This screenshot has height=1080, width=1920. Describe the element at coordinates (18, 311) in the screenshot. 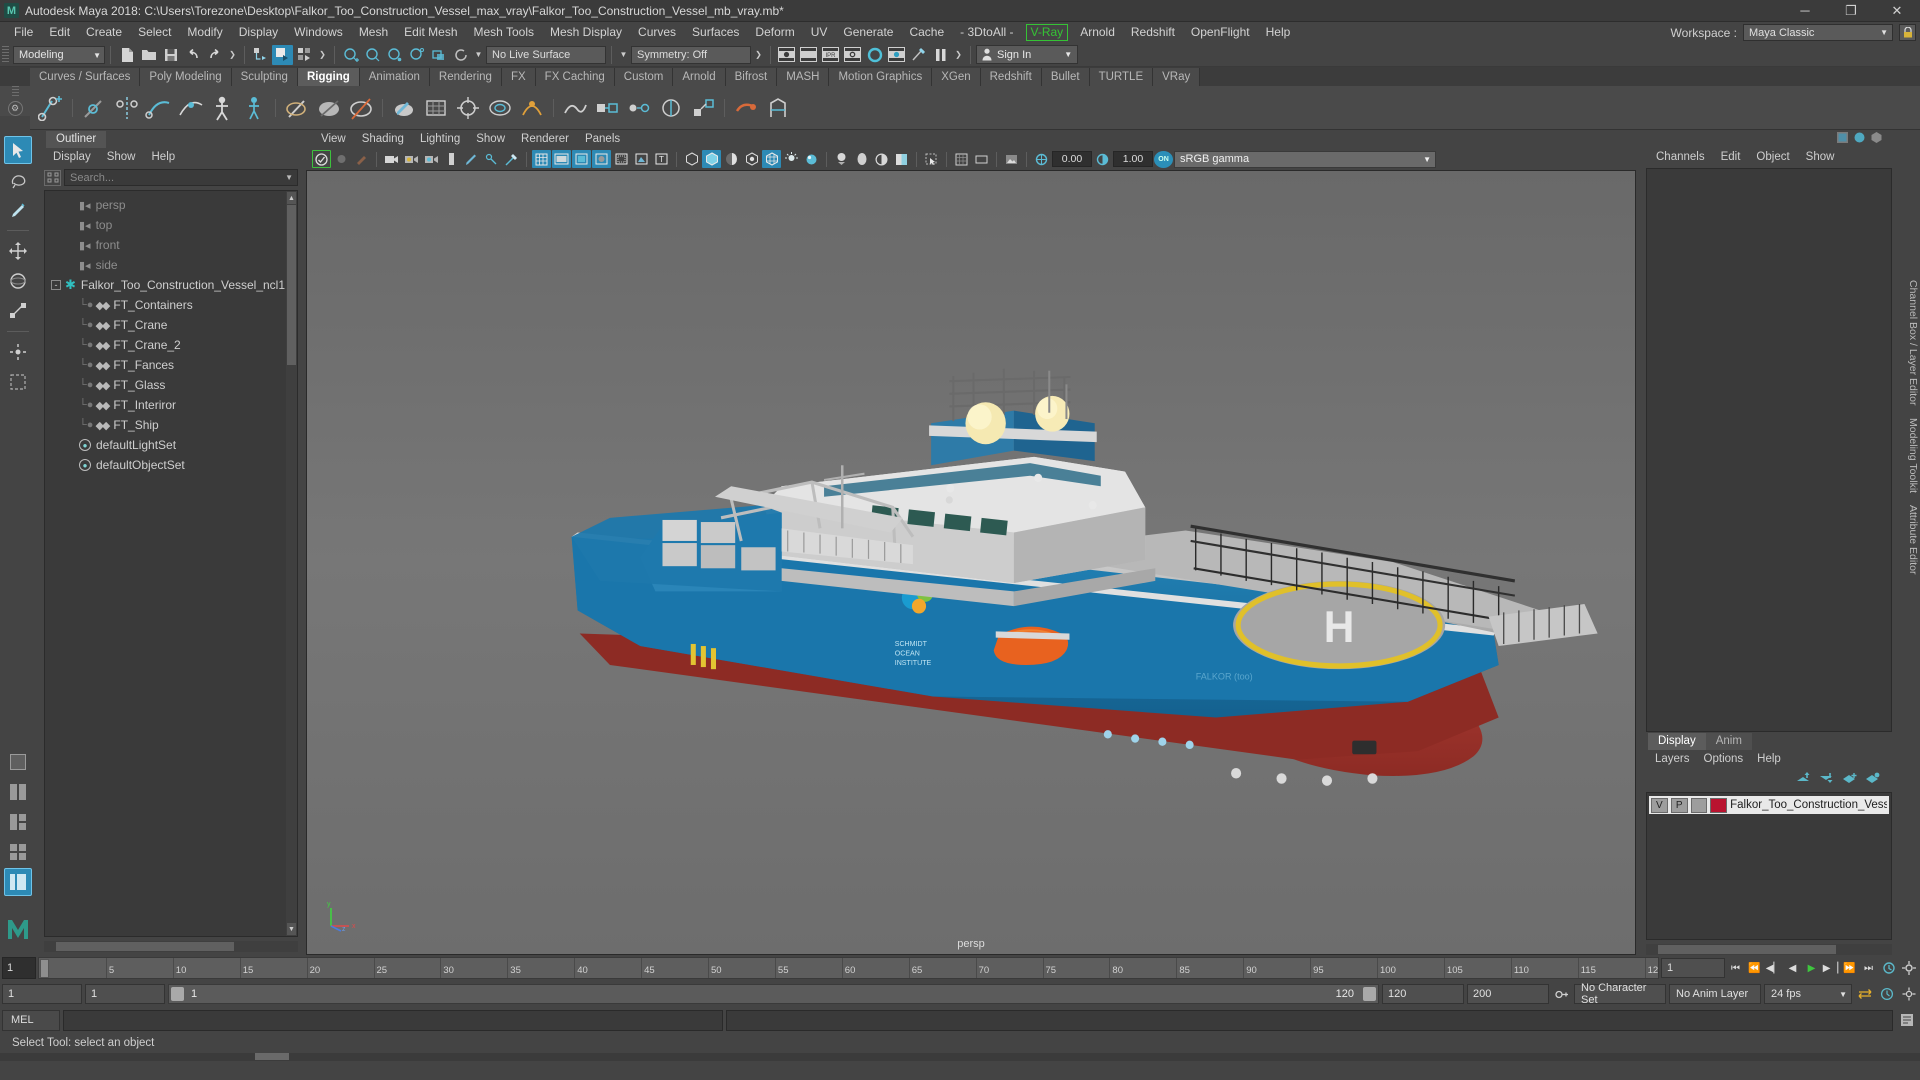

I see `scale-tool` at that location.